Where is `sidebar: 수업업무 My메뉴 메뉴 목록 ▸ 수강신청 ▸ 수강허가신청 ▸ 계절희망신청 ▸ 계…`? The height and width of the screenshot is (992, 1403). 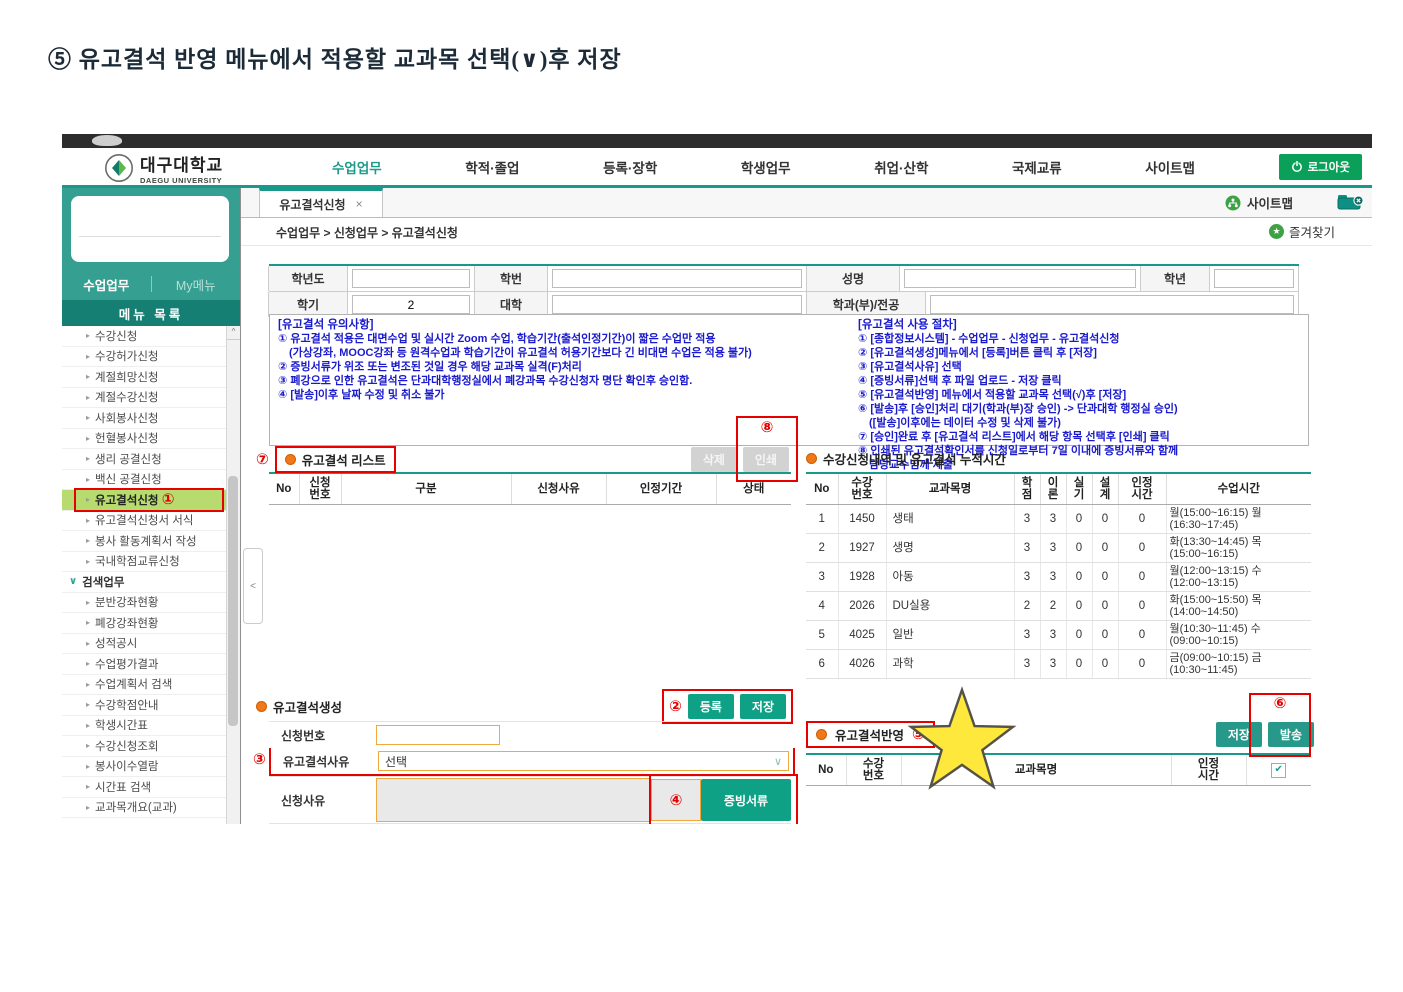 sidebar: 수업업무 My메뉴 메뉴 목록 ▸ 수강신청 ▸ 수강허가신청 ▸ 계절희망신청 ▸ 계… is located at coordinates (151, 506).